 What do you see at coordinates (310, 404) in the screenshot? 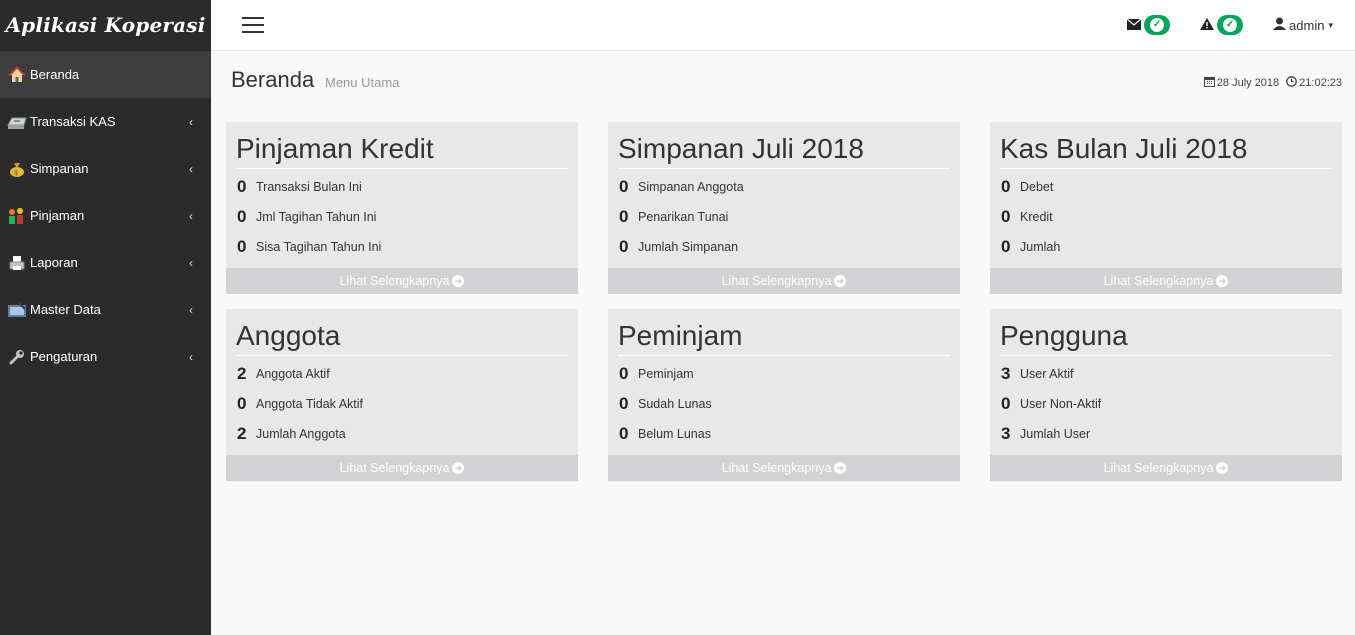
I see `stat-label: Anggota Tidak Aktif` at bounding box center [310, 404].